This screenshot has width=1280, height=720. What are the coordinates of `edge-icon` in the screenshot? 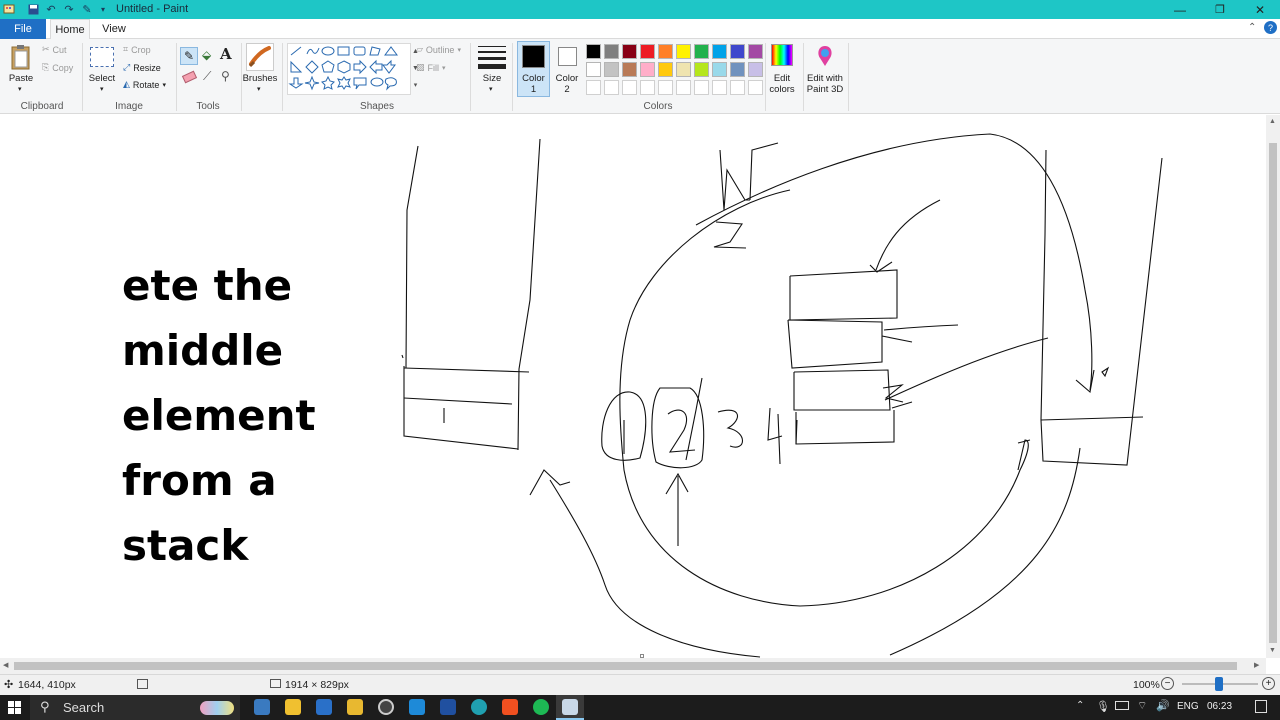 It's located at (479, 707).